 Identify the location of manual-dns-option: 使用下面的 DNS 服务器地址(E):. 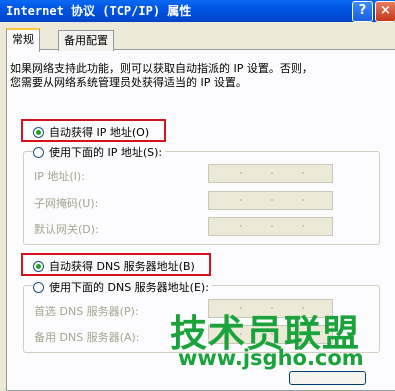
(122, 287).